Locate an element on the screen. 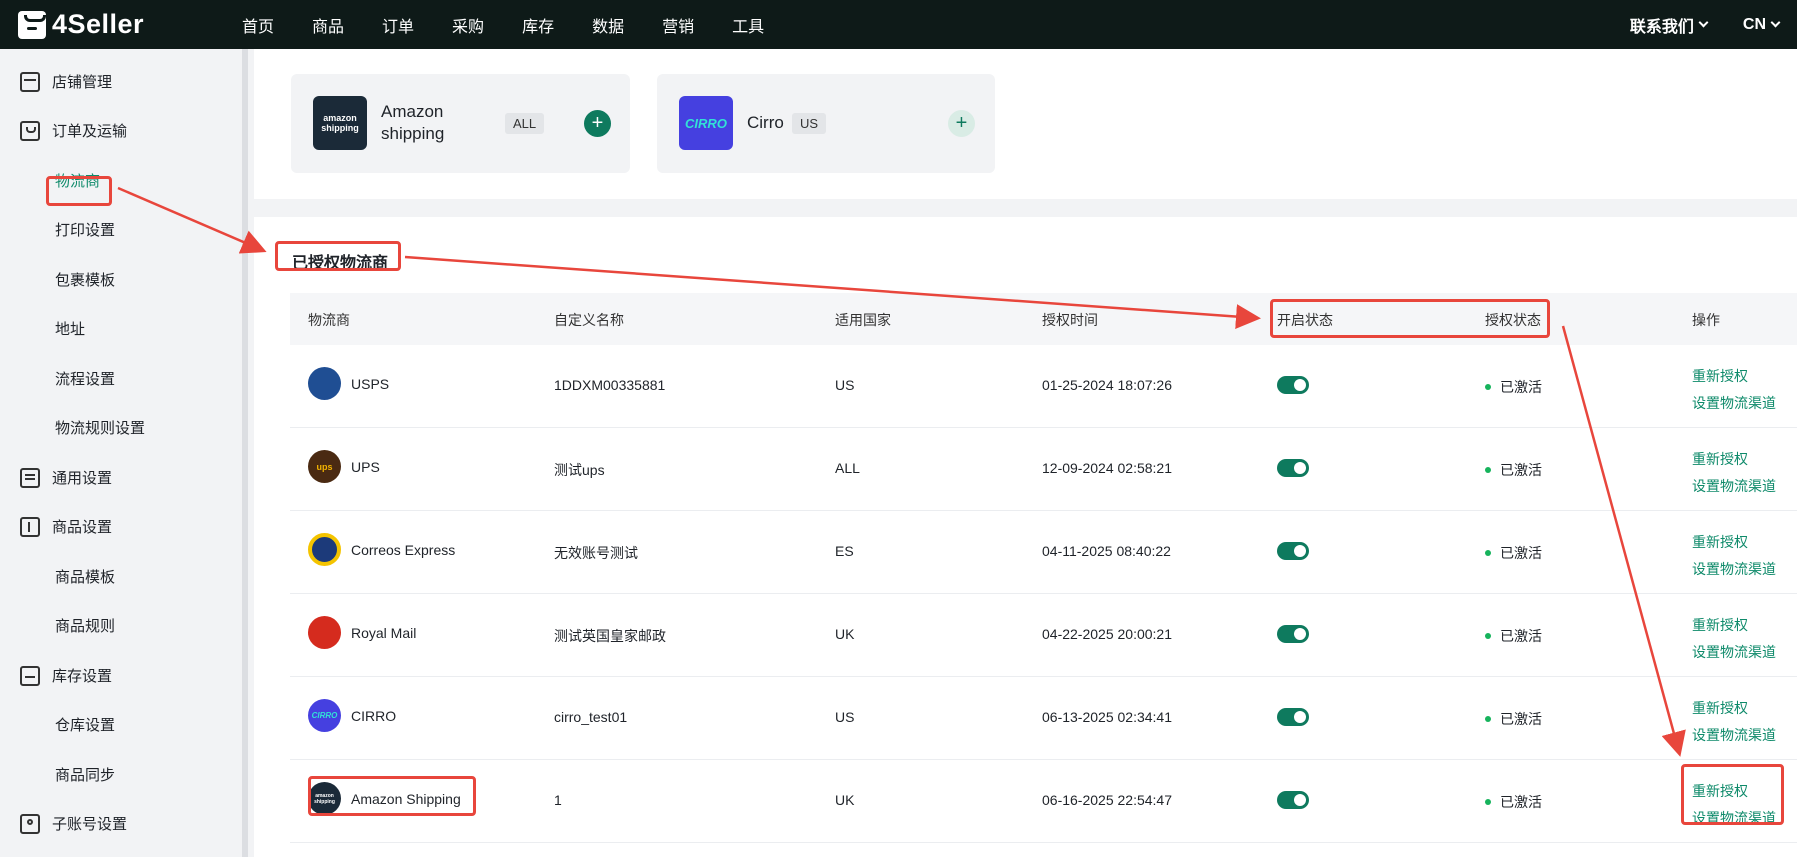 The image size is (1797, 857). nav-marketing: 营销 is located at coordinates (678, 25).